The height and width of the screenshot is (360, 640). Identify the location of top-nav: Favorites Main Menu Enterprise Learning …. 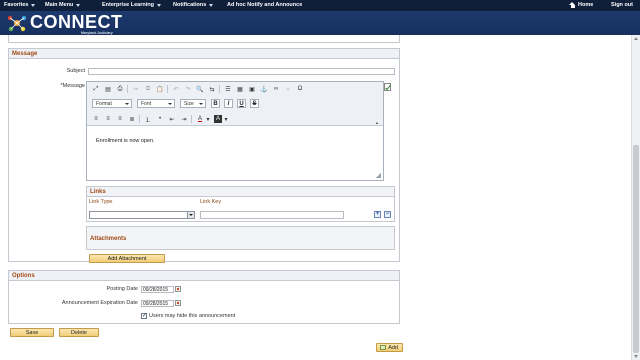
(320, 5).